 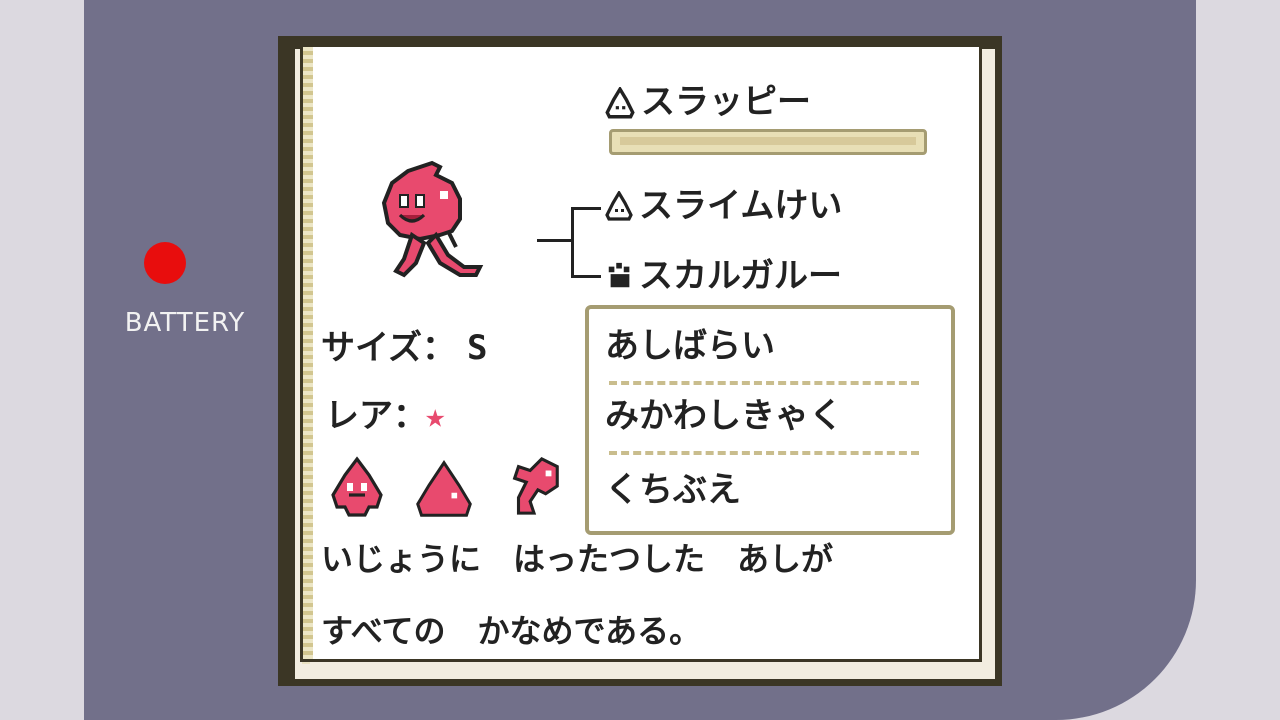 I want to click on tree-connector-vertical, so click(x=572, y=242).